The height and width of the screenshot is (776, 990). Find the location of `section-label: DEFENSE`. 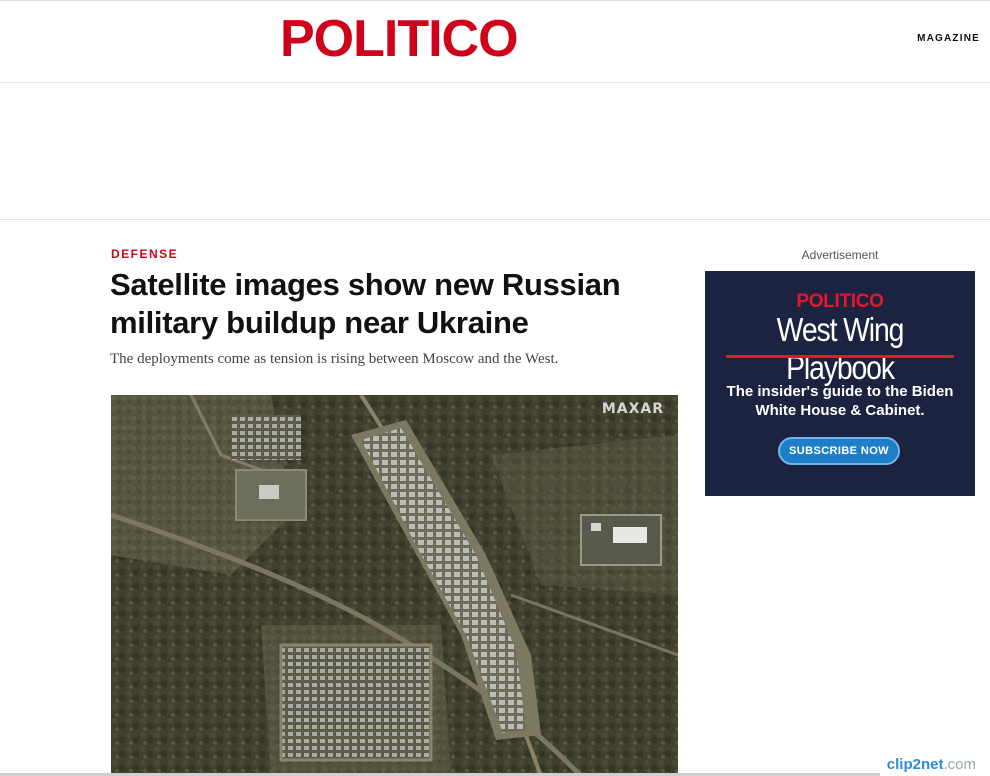

section-label: DEFENSE is located at coordinates (144, 254).